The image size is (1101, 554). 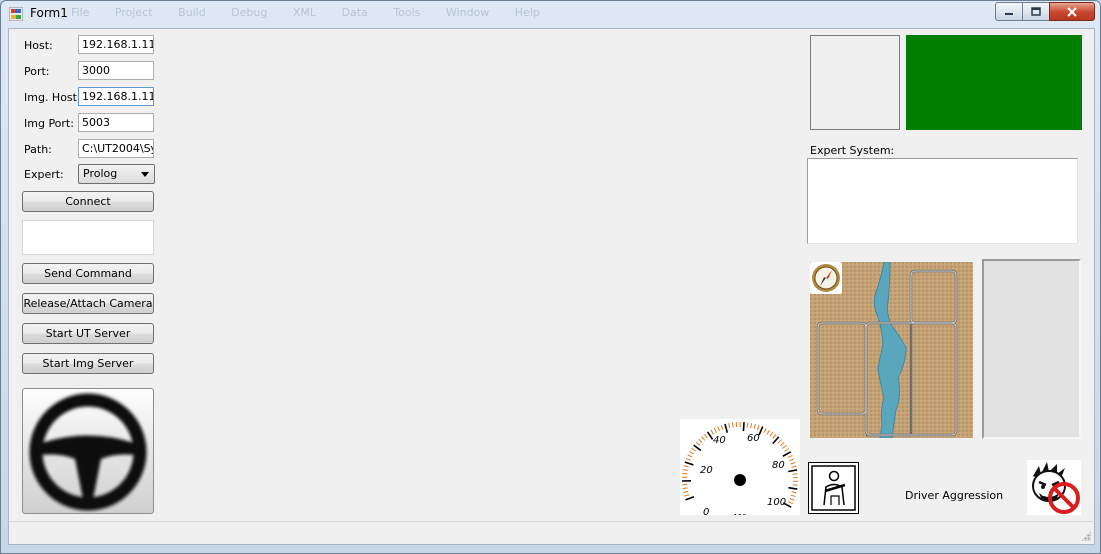 What do you see at coordinates (80, 12) in the screenshot?
I see `ghost-menu-item: File` at bounding box center [80, 12].